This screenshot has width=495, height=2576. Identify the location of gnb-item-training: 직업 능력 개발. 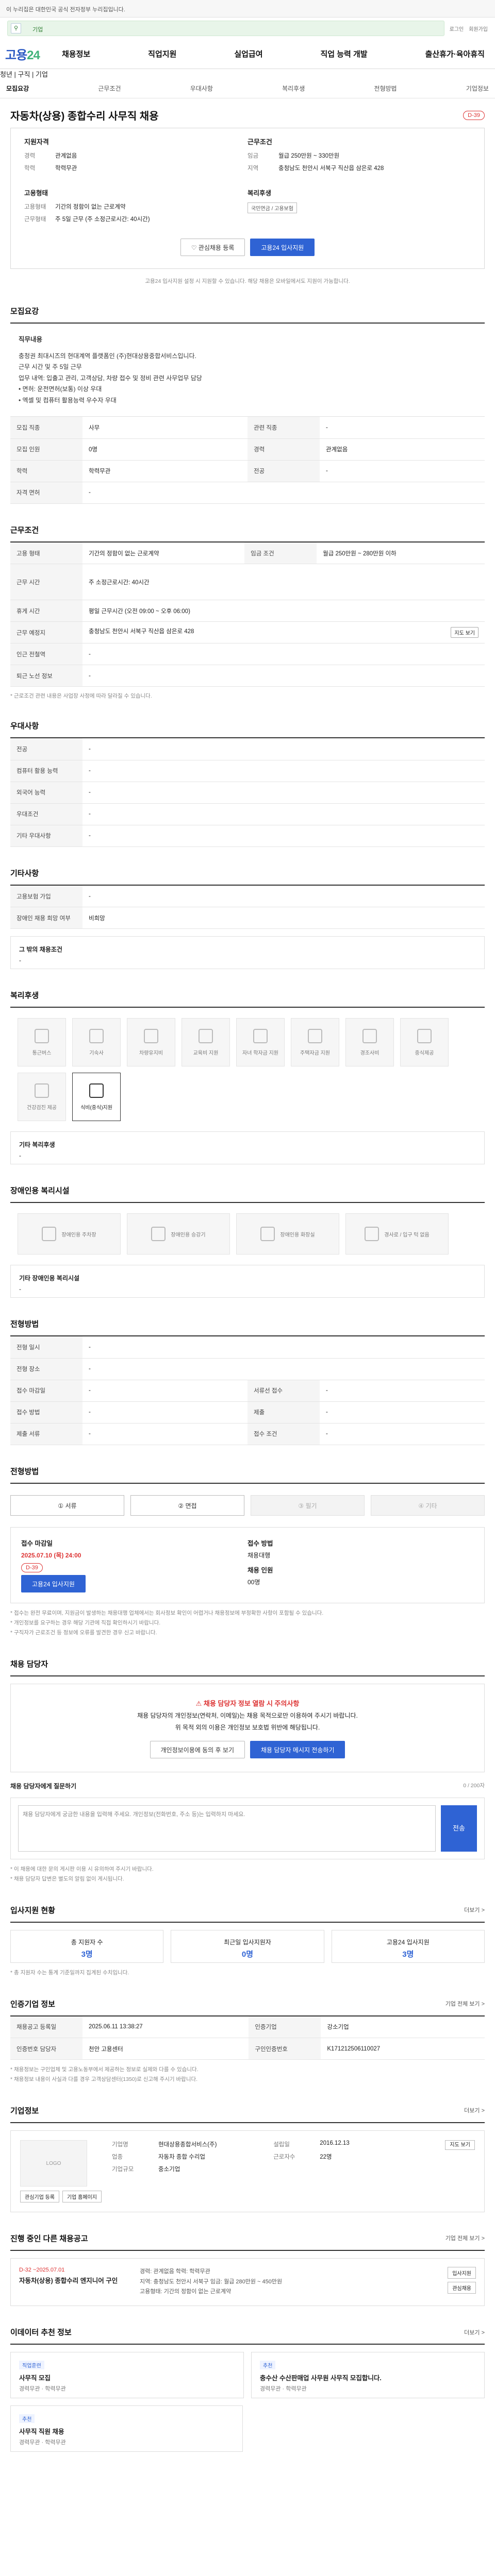
(344, 53).